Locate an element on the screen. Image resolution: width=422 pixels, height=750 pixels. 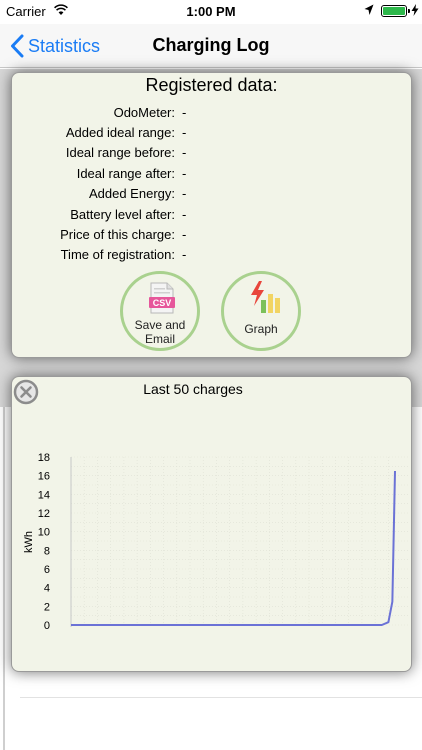
save-and-email-line1: Save and is located at coordinates (160, 325).